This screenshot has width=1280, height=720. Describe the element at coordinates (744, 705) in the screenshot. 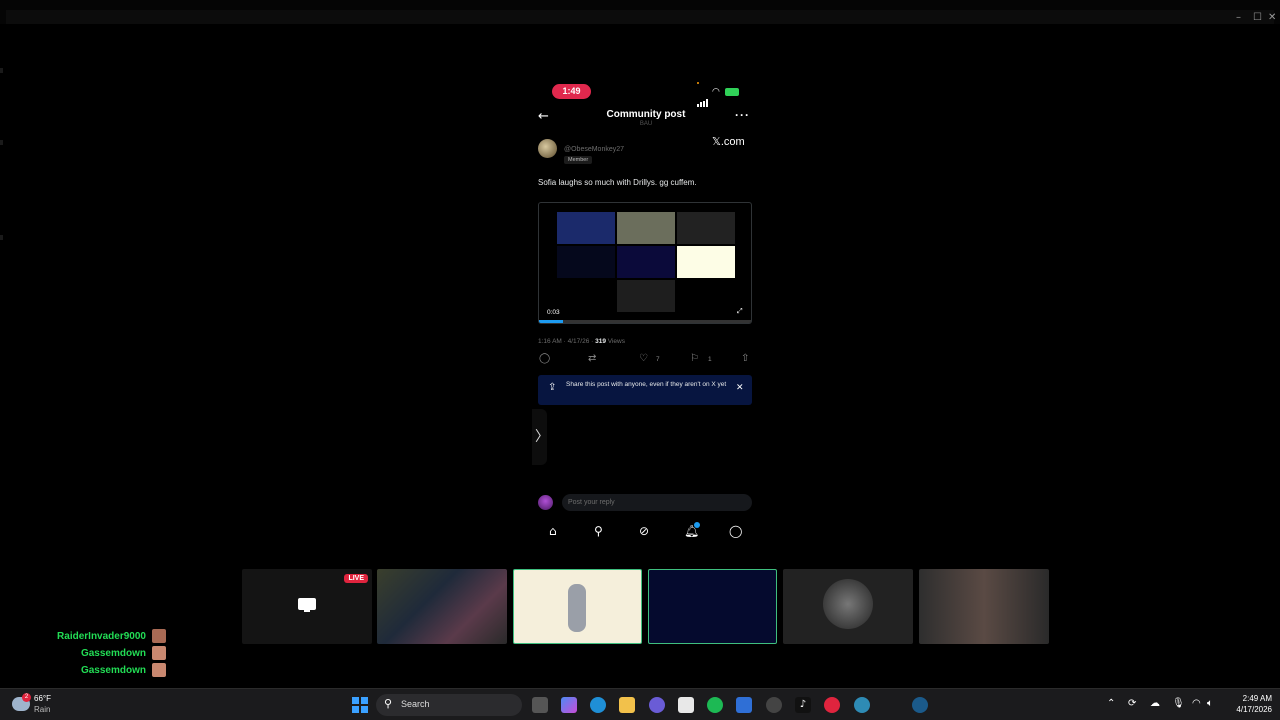

I see `mail-icon` at that location.